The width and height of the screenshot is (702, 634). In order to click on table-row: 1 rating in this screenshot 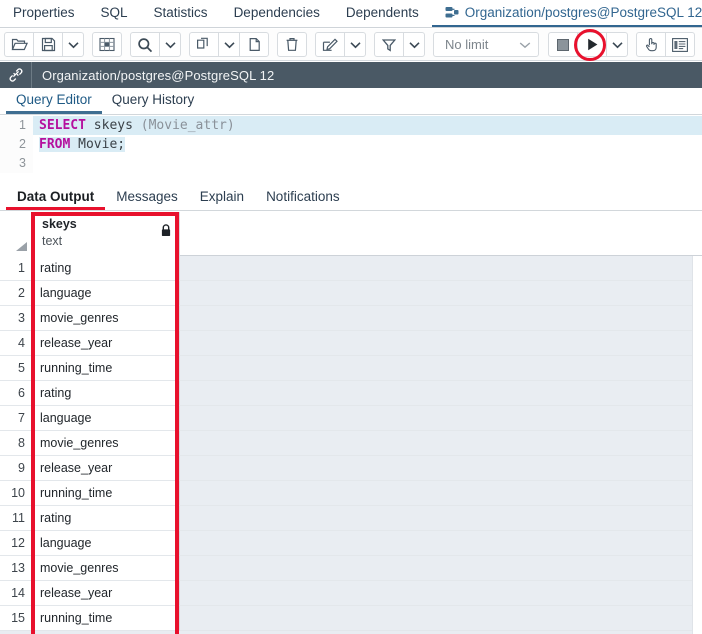, I will do `click(351, 268)`.